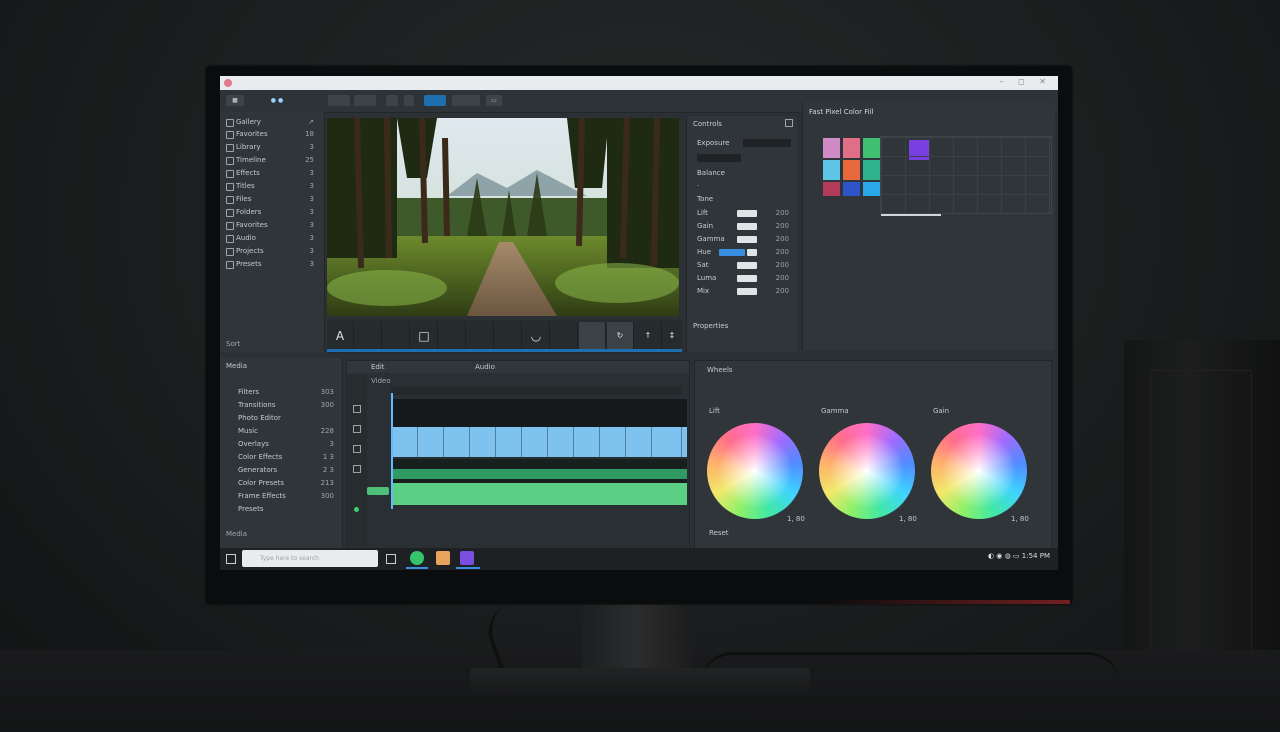  What do you see at coordinates (279, 392) in the screenshot?
I see `effect-item: Filters 303` at bounding box center [279, 392].